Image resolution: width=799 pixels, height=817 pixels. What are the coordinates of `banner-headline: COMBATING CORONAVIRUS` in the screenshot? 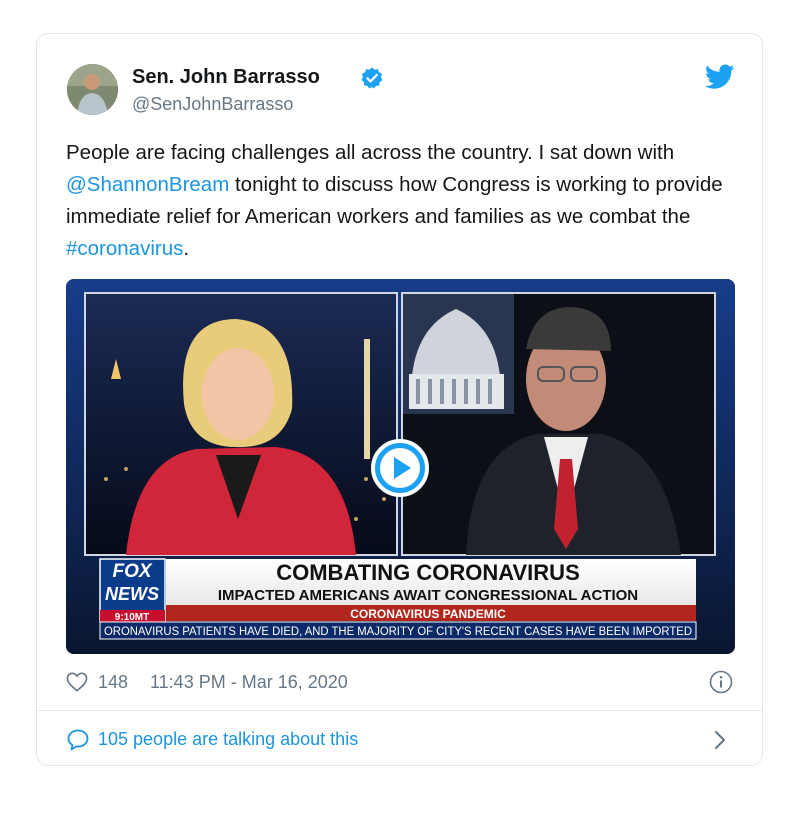 It's located at (428, 572).